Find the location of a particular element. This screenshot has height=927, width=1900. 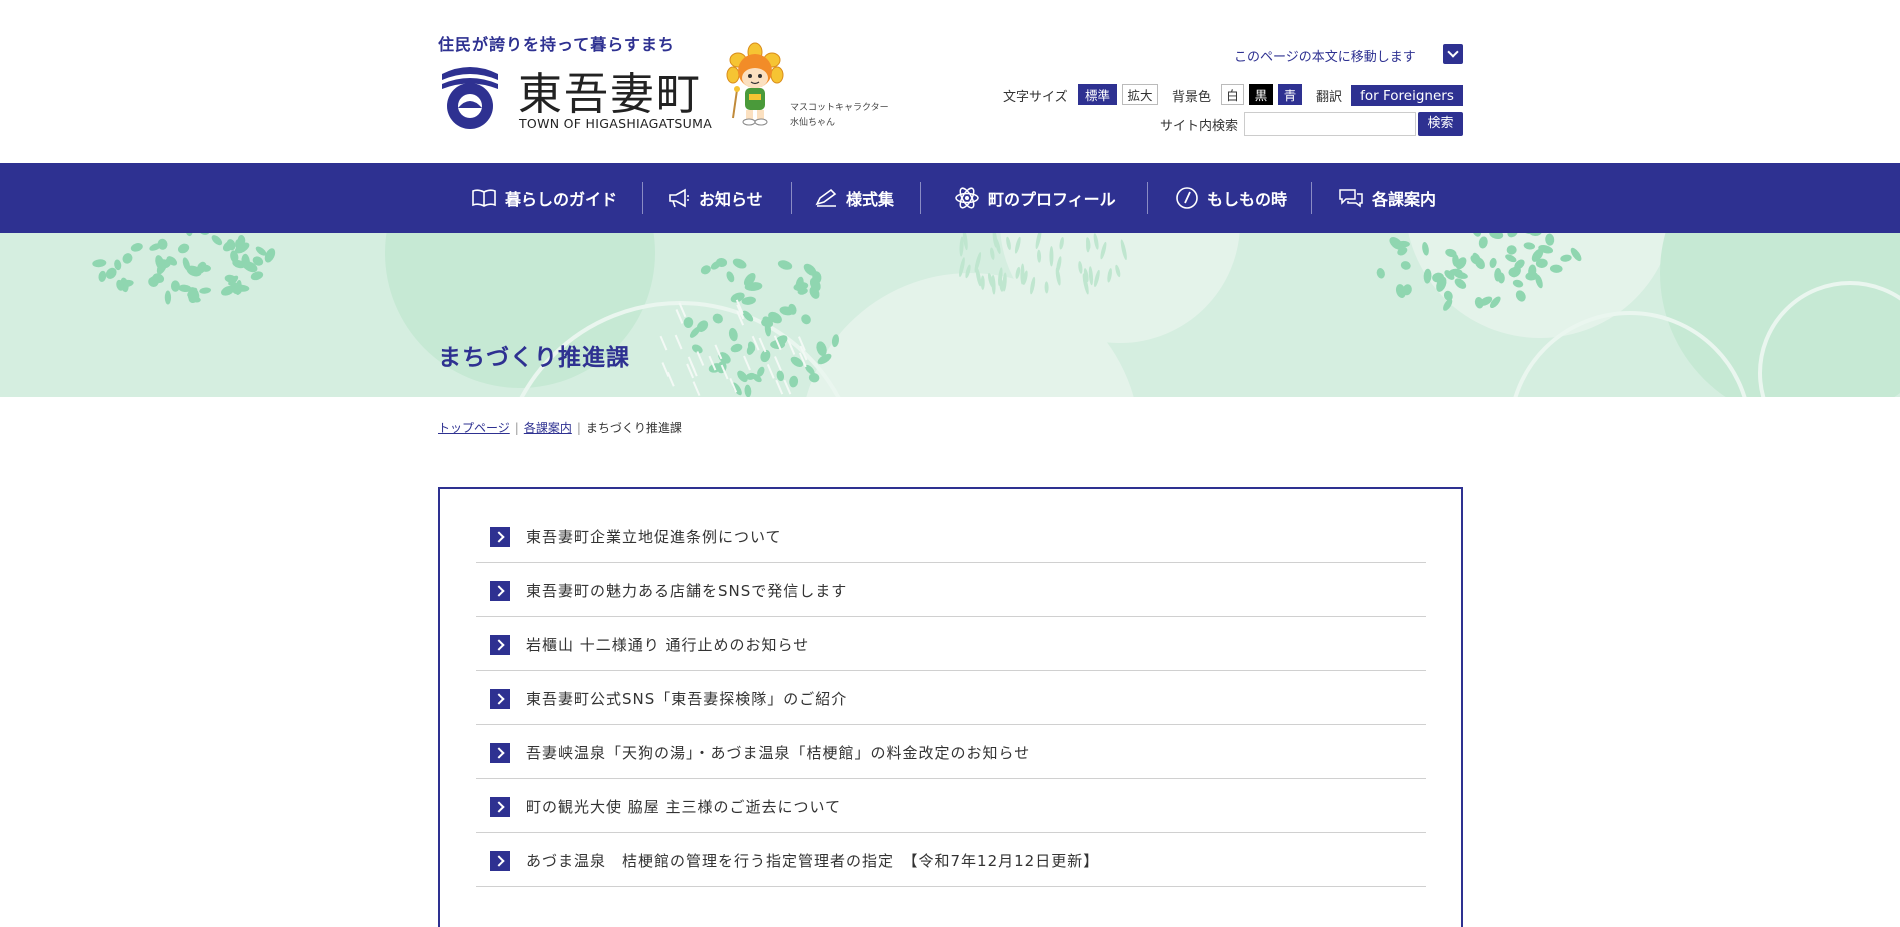

breadcrumb-home-link: トップページ is located at coordinates (474, 428).